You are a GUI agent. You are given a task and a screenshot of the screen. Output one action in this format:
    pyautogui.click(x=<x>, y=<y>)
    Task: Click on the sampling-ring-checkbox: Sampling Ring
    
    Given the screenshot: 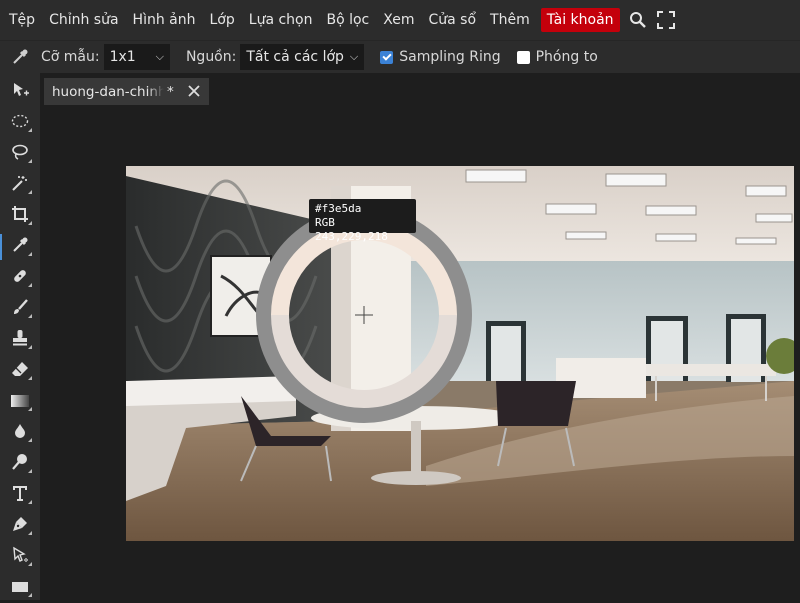 What is the action you would take?
    pyautogui.click(x=440, y=57)
    